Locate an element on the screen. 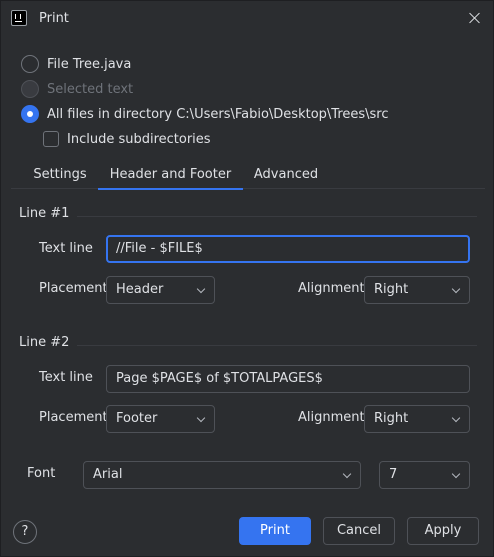 The height and width of the screenshot is (557, 494). scope-option-label: Selected text is located at coordinates (90, 89).